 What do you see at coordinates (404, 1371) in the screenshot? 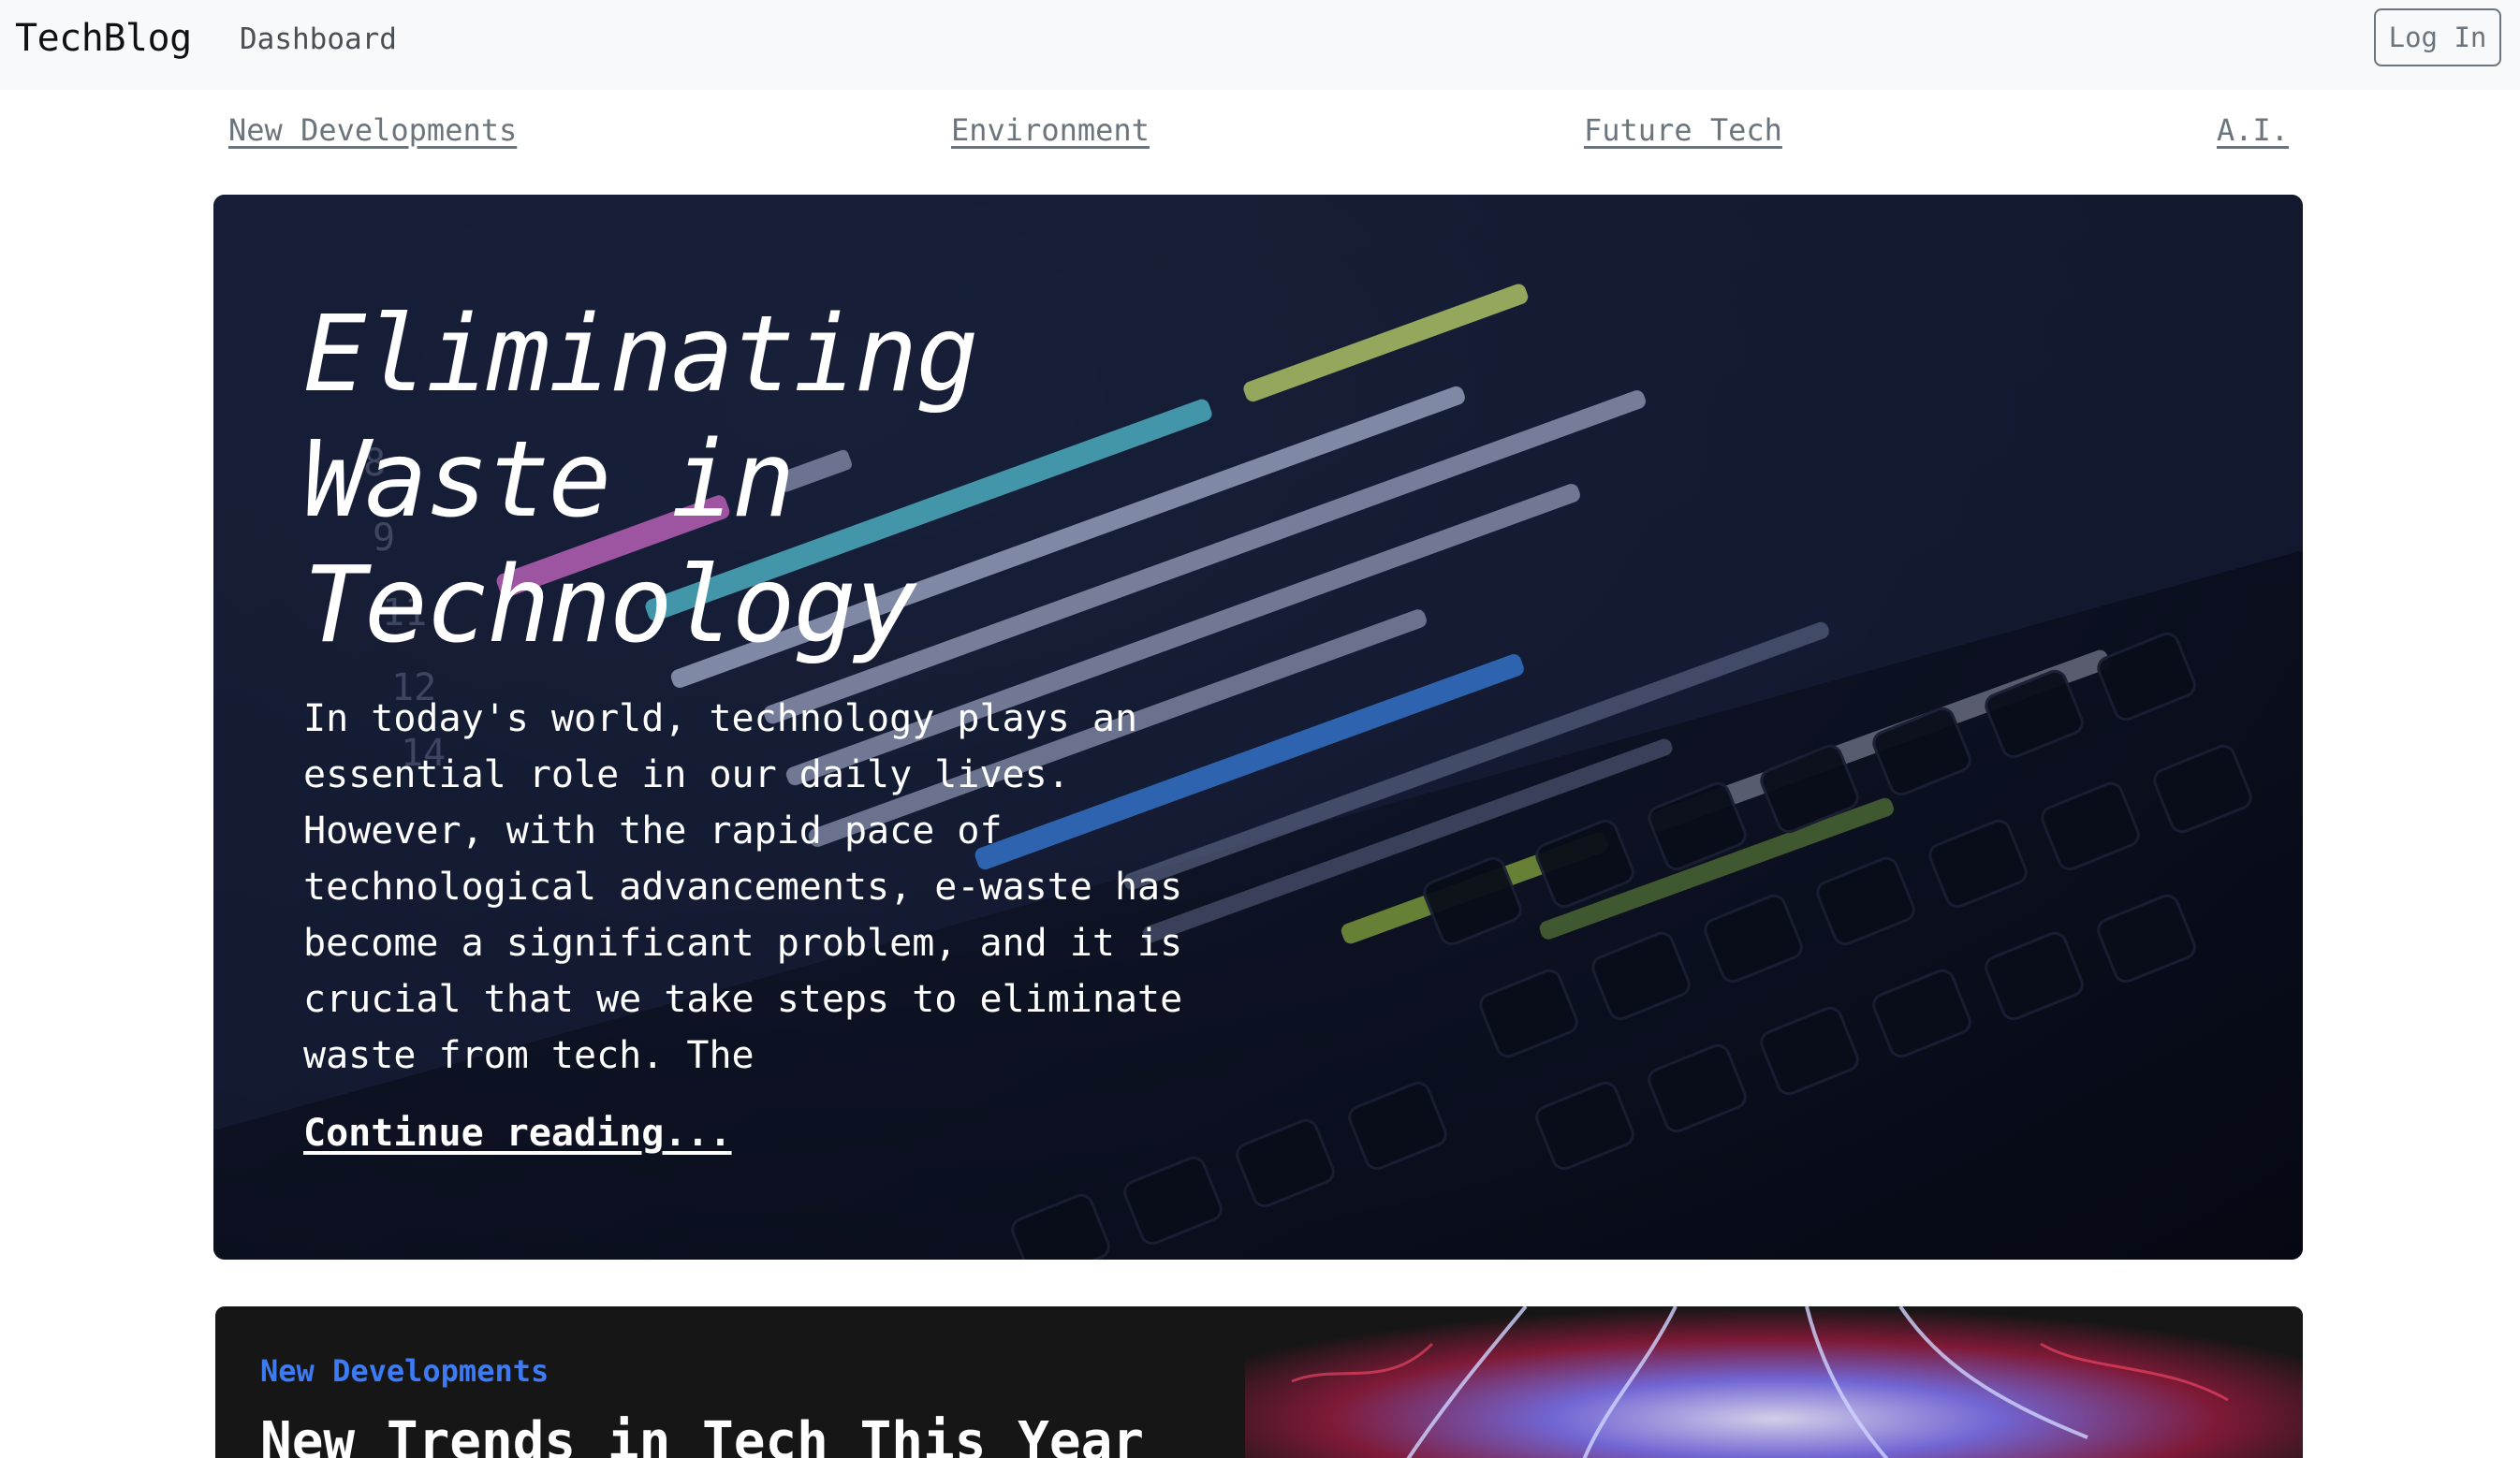
I see `post-card-category: New Developments` at bounding box center [404, 1371].